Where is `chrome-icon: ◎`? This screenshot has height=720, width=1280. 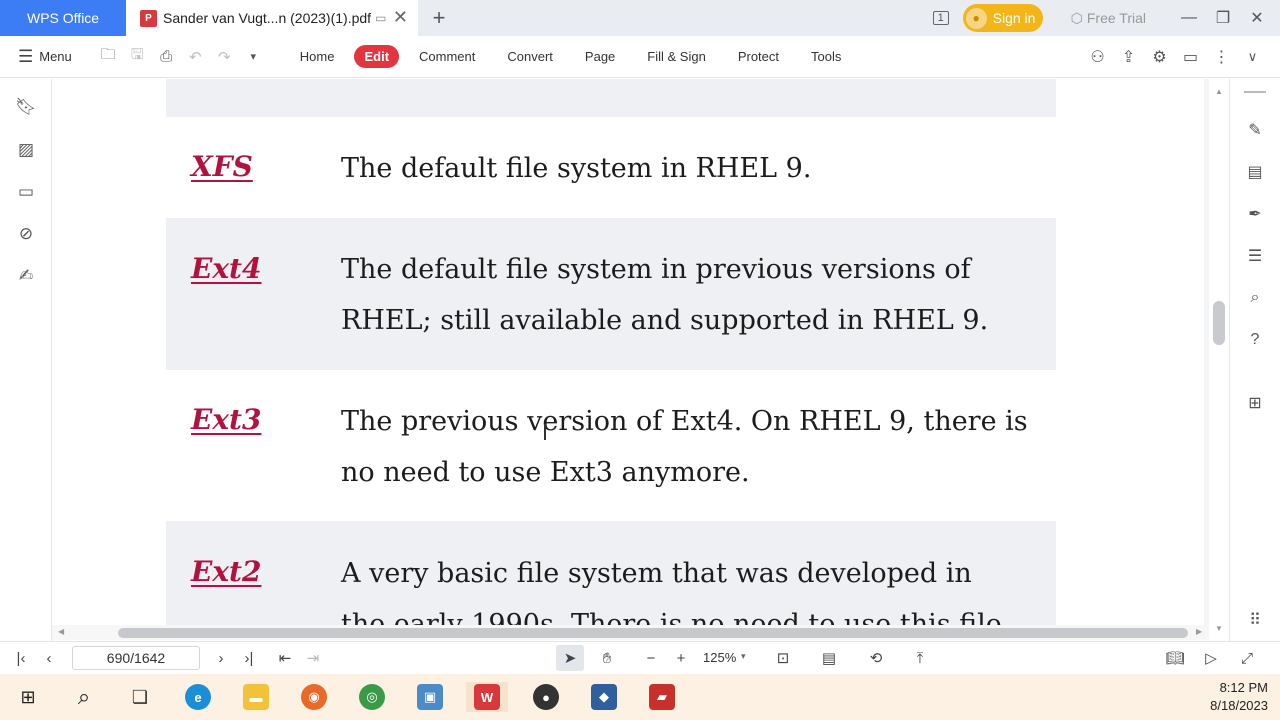 chrome-icon: ◎ is located at coordinates (372, 697).